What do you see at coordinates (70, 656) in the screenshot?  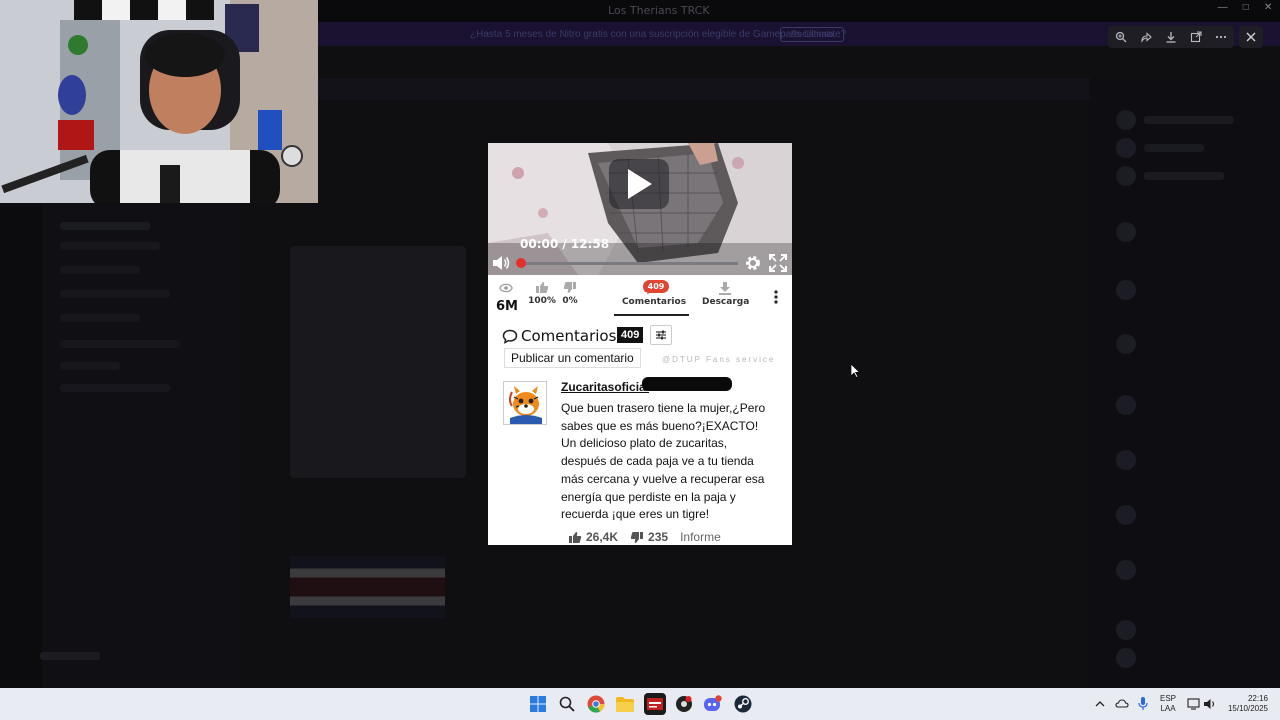 I see `user-panel` at bounding box center [70, 656].